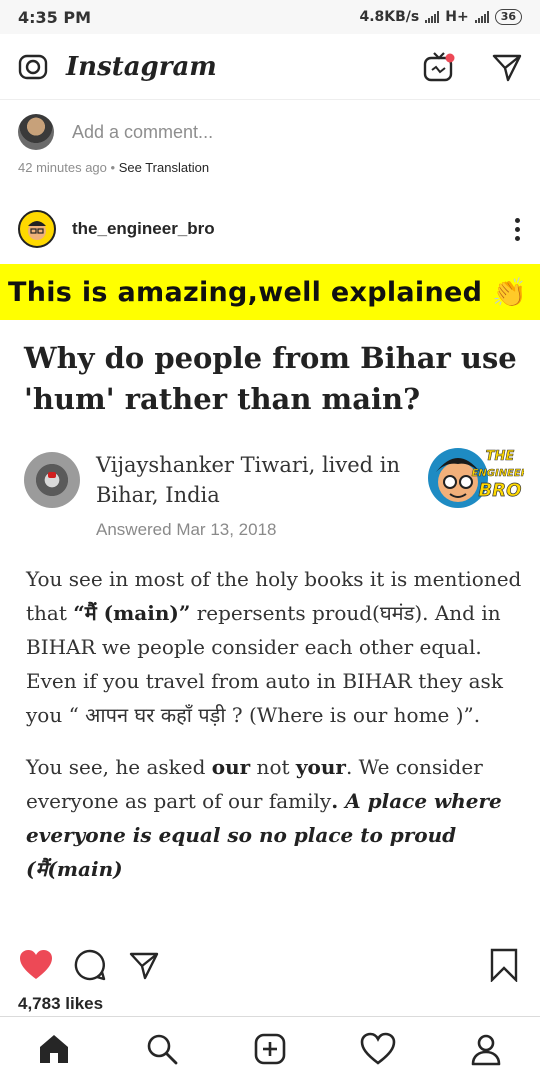 The height and width of the screenshot is (1080, 540). Describe the element at coordinates (162, 1049) in the screenshot. I see `search-icon` at that location.